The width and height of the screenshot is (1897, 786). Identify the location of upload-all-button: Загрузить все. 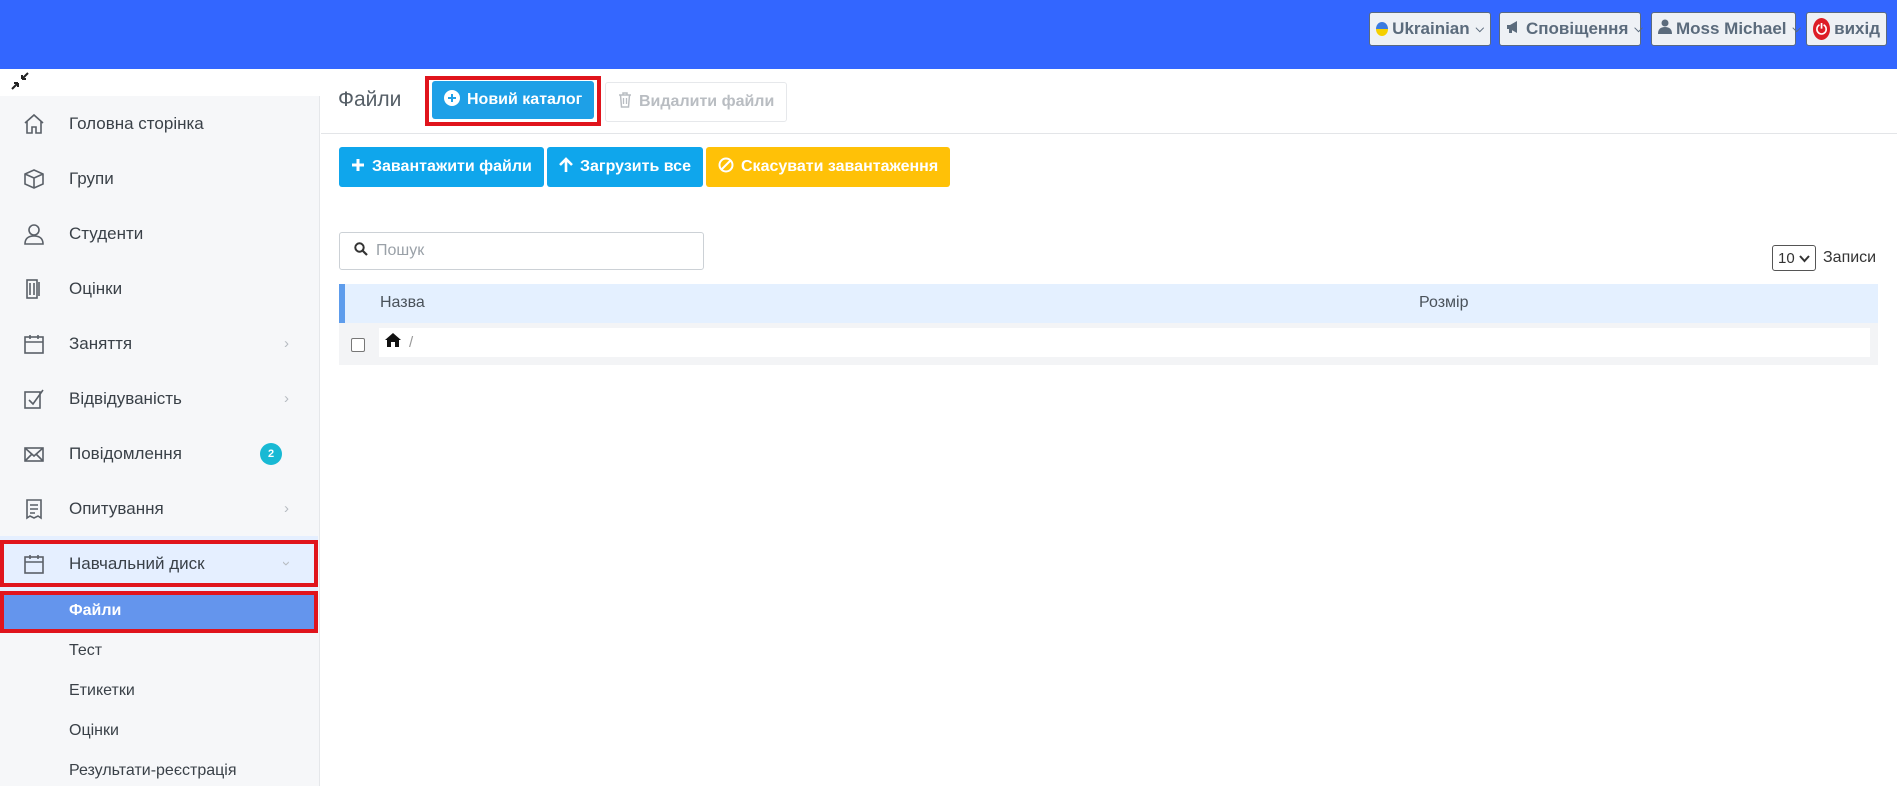
(625, 167).